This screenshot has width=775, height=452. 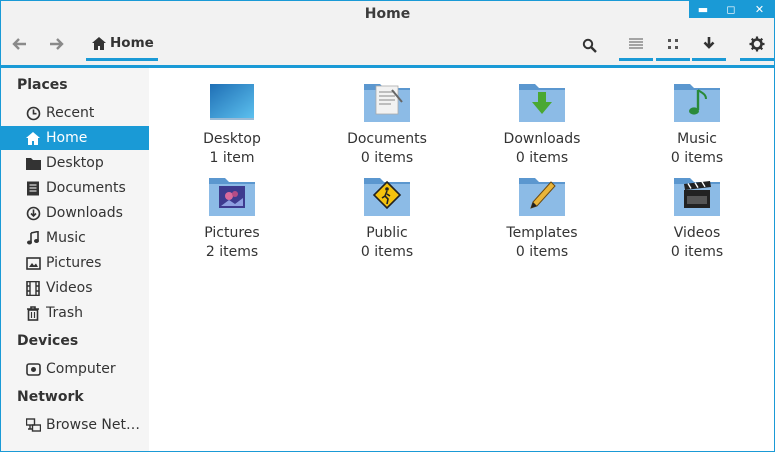 I want to click on sidebar-section-devices: Devices, so click(x=48, y=341).